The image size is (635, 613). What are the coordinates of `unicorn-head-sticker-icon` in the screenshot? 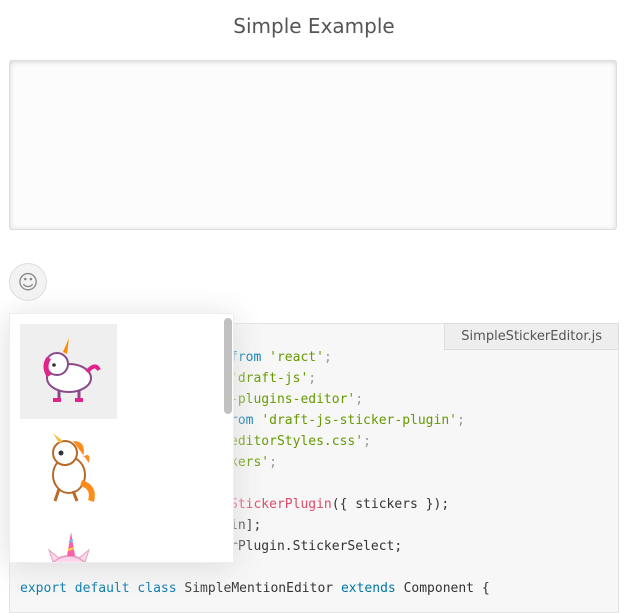 It's located at (68, 546).